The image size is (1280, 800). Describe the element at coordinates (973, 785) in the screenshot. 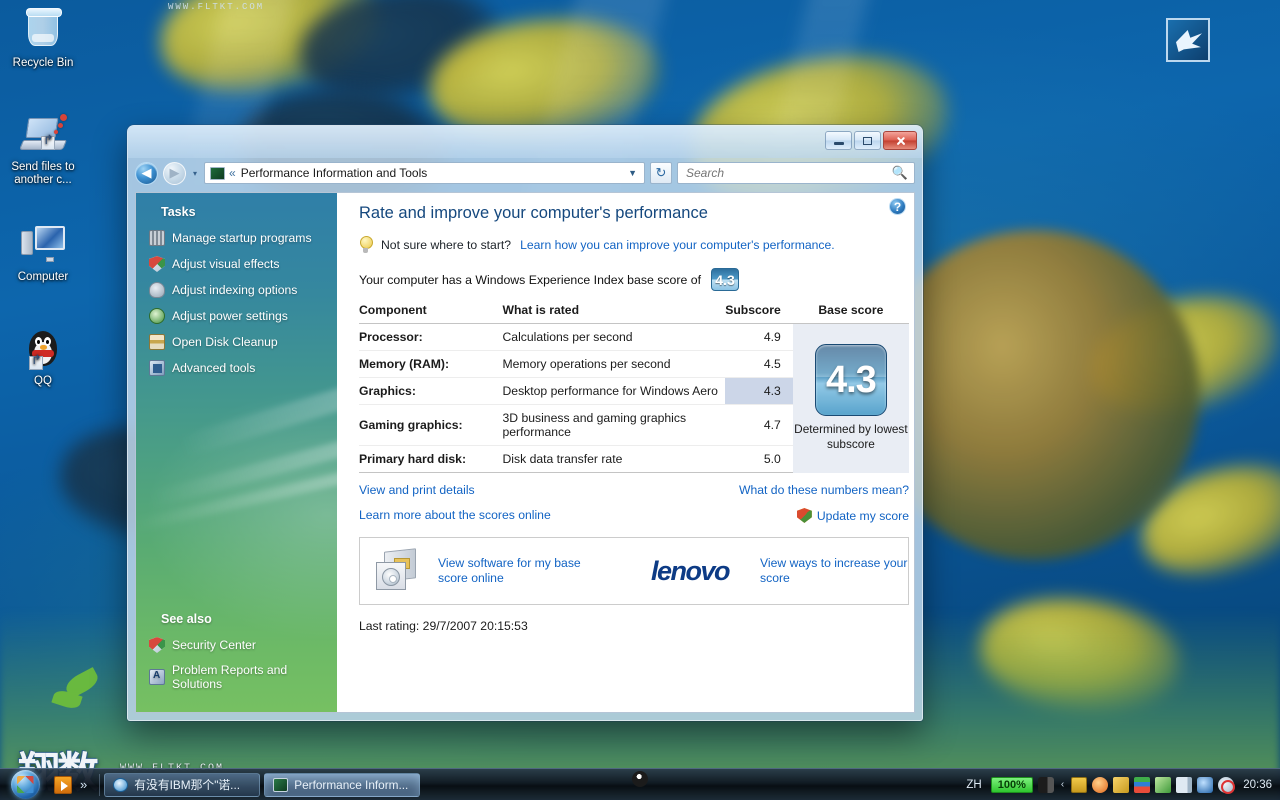

I see `language-indicator: ZH` at that location.